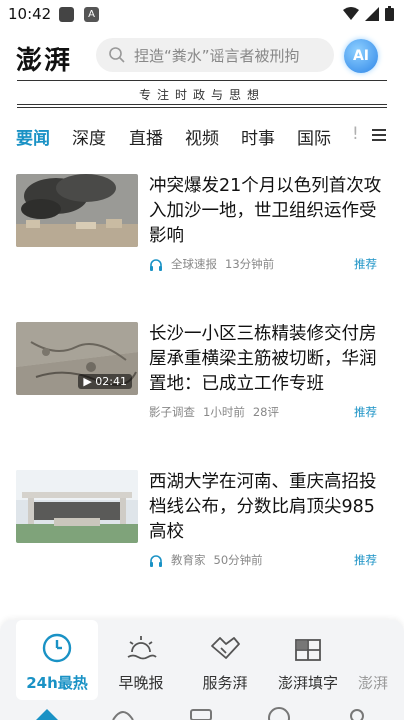 The width and height of the screenshot is (404, 720). Describe the element at coordinates (351, 13) in the screenshot. I see `wifi-icon` at that location.